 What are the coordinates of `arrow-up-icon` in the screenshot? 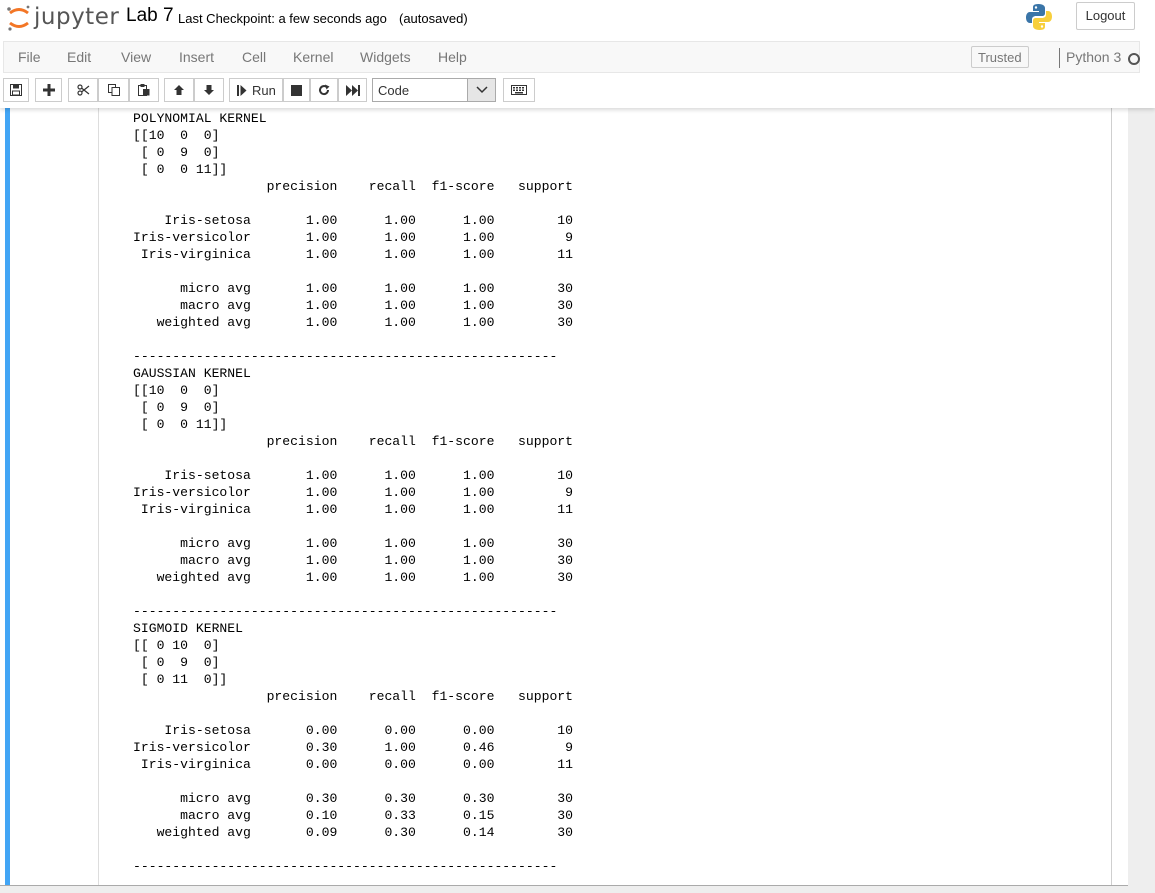 It's located at (179, 90).